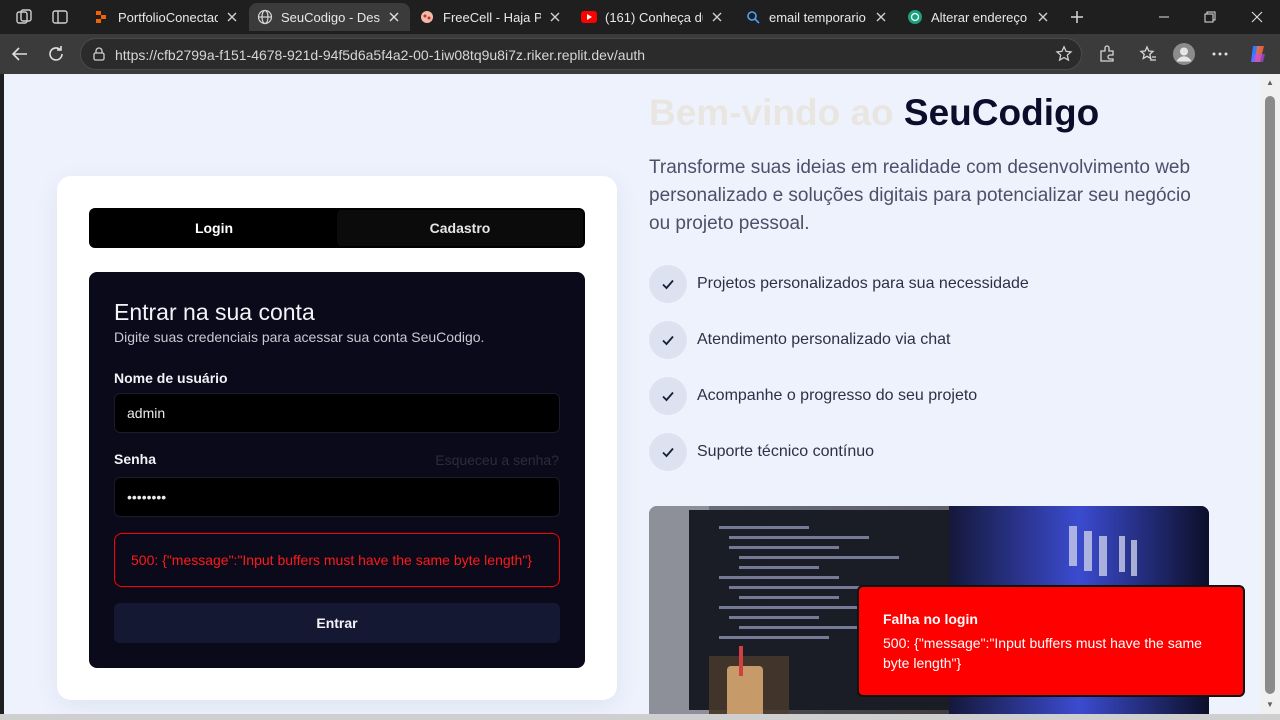 Image resolution: width=1280 pixels, height=720 pixels. What do you see at coordinates (497, 460) in the screenshot?
I see `forgot-password-link: Esqueceu a senha?` at bounding box center [497, 460].